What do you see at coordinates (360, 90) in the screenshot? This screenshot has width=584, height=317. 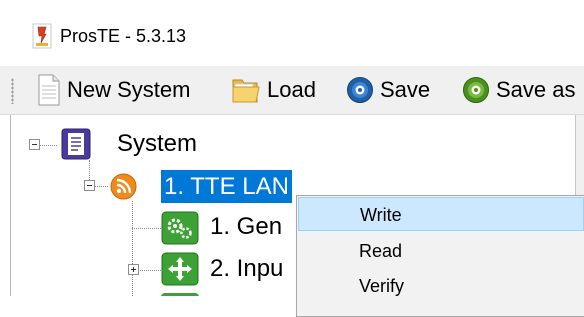 I see `save-disc-icon` at bounding box center [360, 90].